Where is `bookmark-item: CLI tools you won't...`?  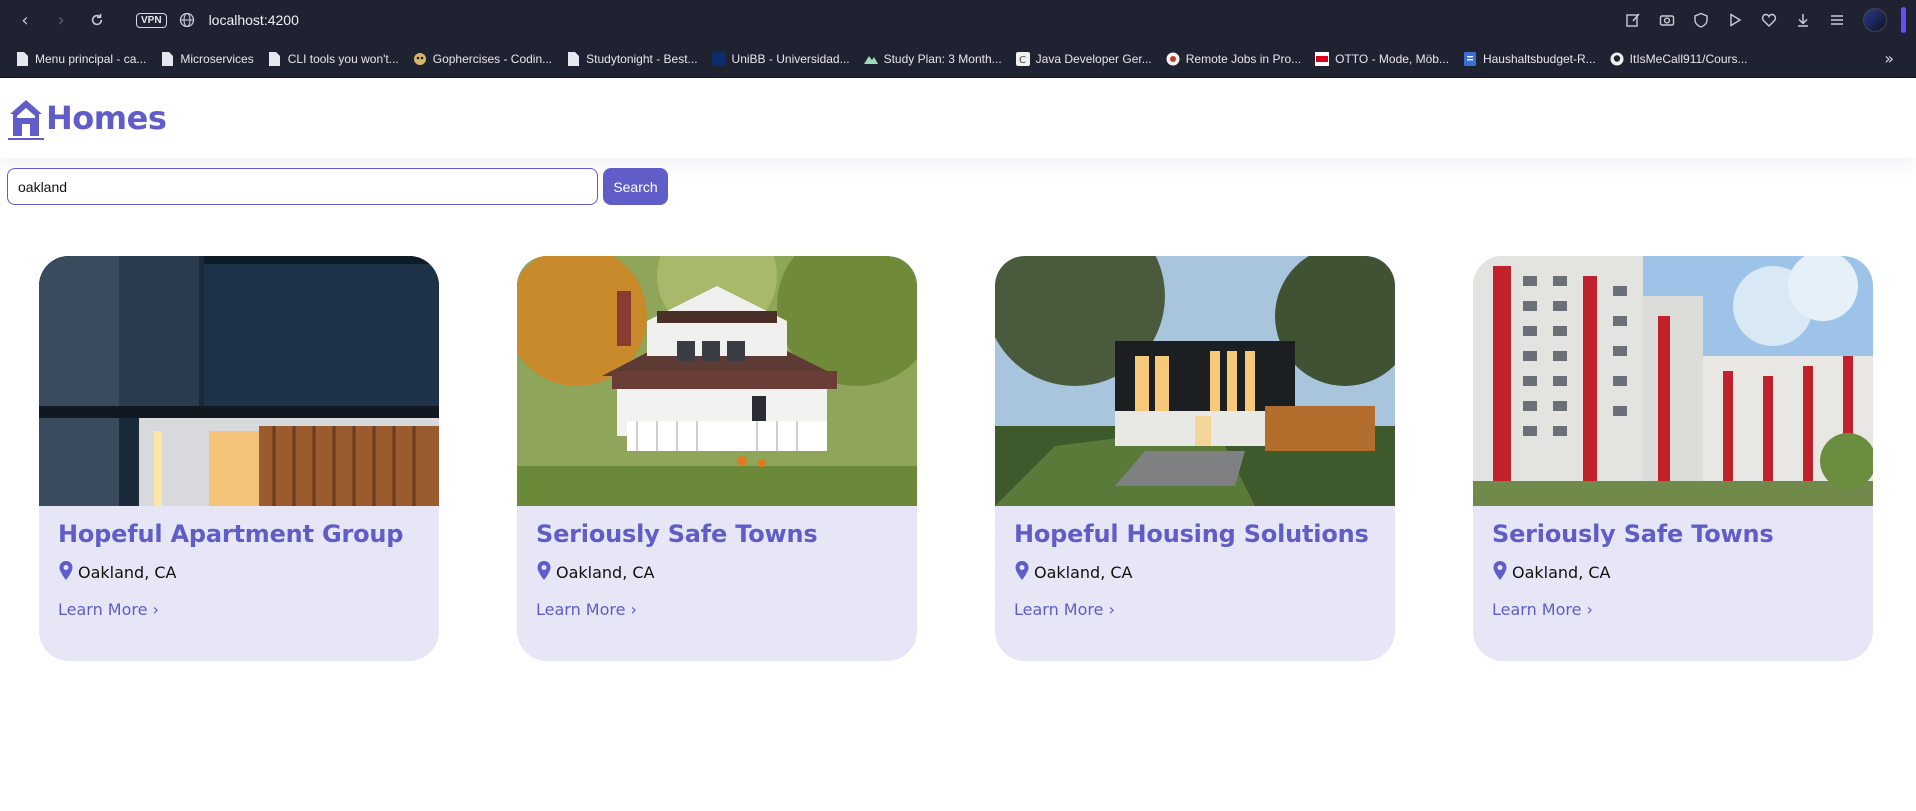 bookmark-item: CLI tools you won't... is located at coordinates (333, 59).